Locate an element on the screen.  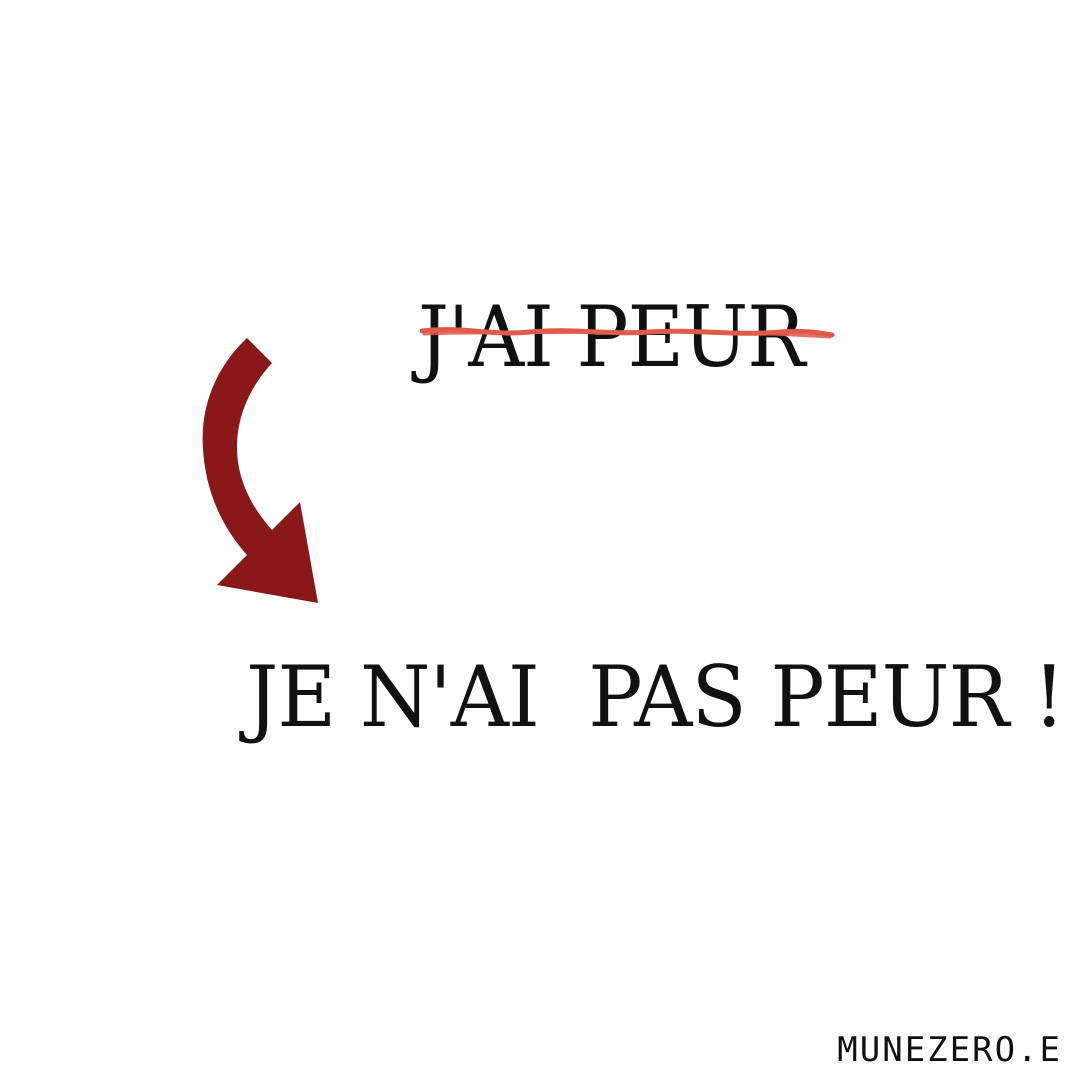
author-signature: MUNEZERO.E is located at coordinates (949, 1050).